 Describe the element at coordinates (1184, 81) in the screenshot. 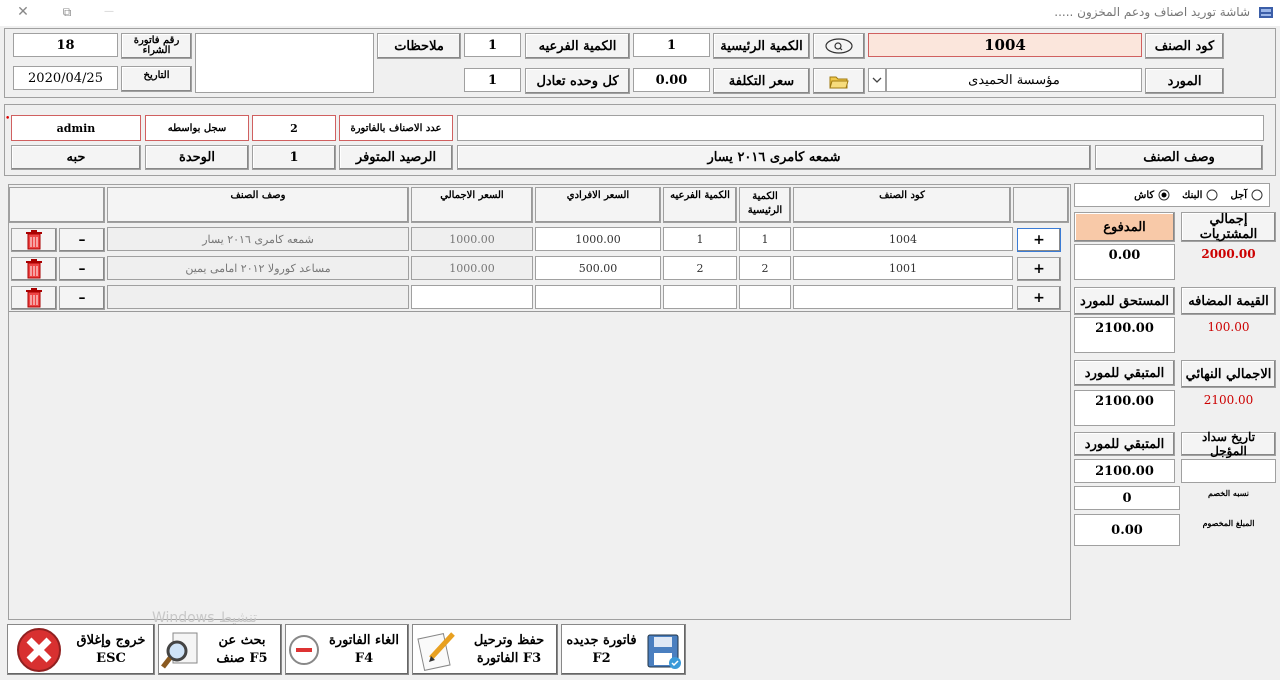

I see `supplier-label: المورد` at that location.